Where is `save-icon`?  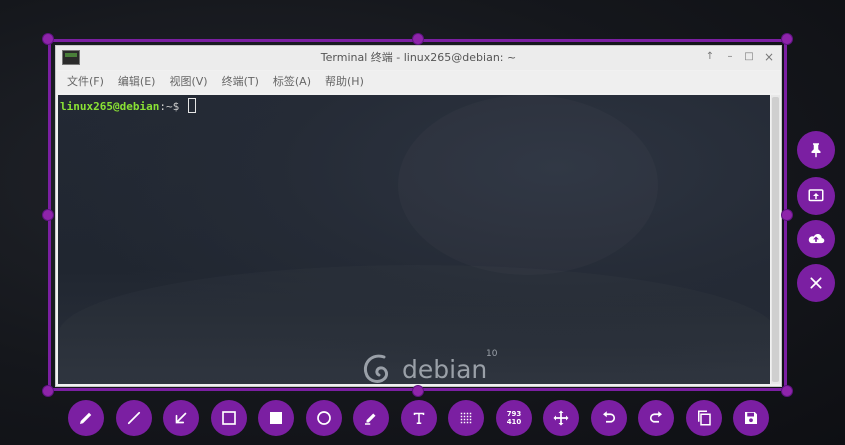 save-icon is located at coordinates (751, 418).